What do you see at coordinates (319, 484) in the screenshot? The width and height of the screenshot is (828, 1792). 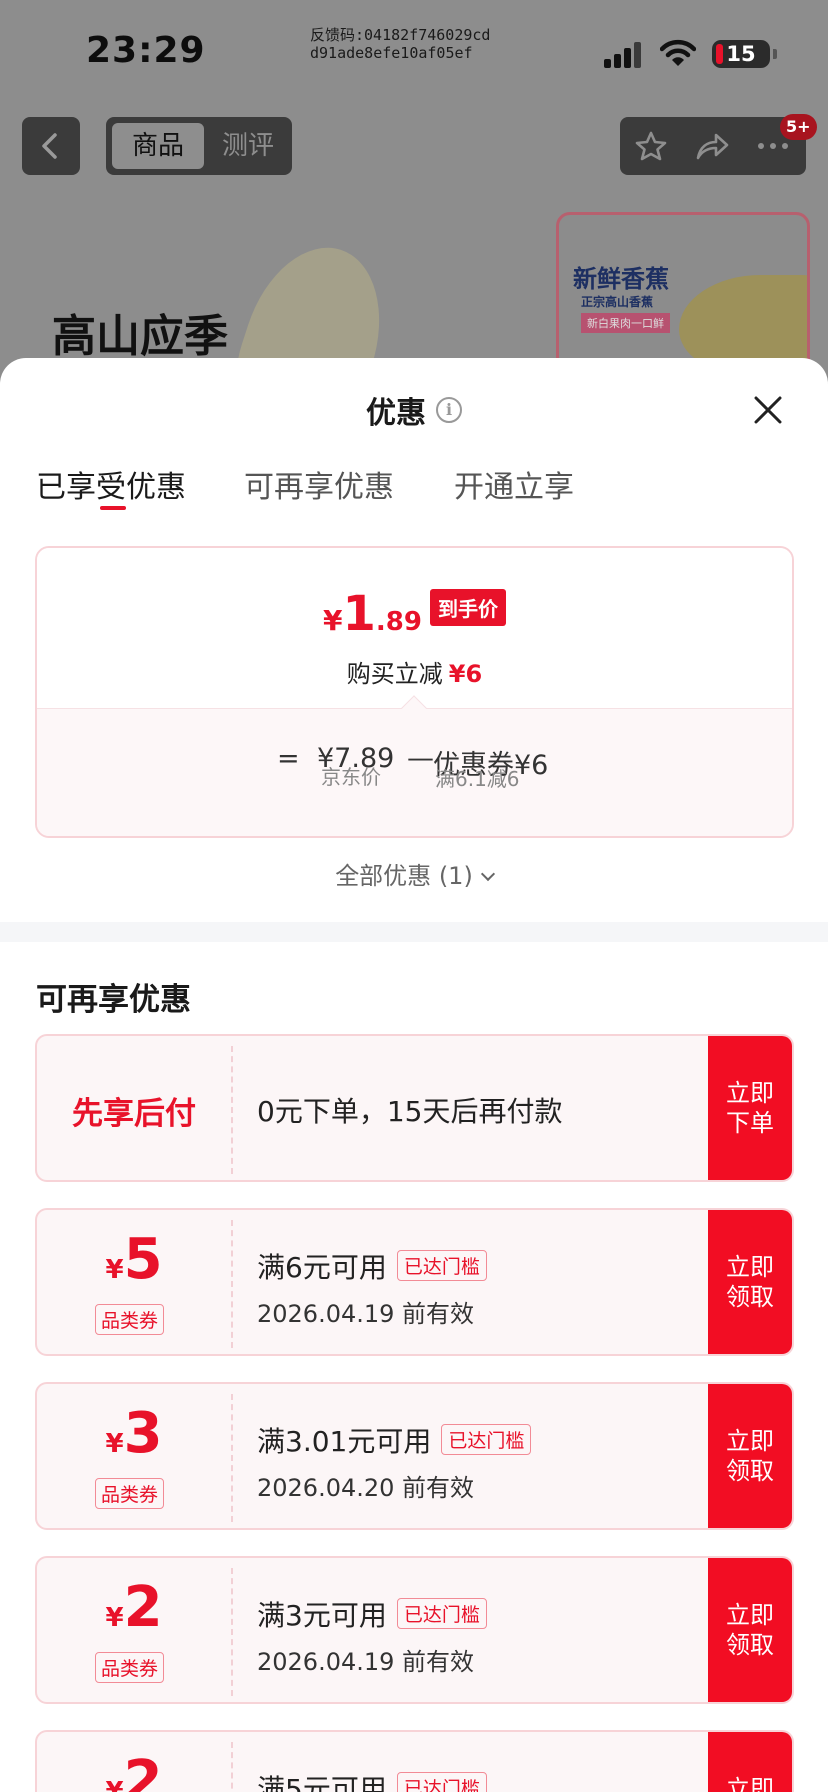 I see `tab-more-offers: 可再享优惠` at bounding box center [319, 484].